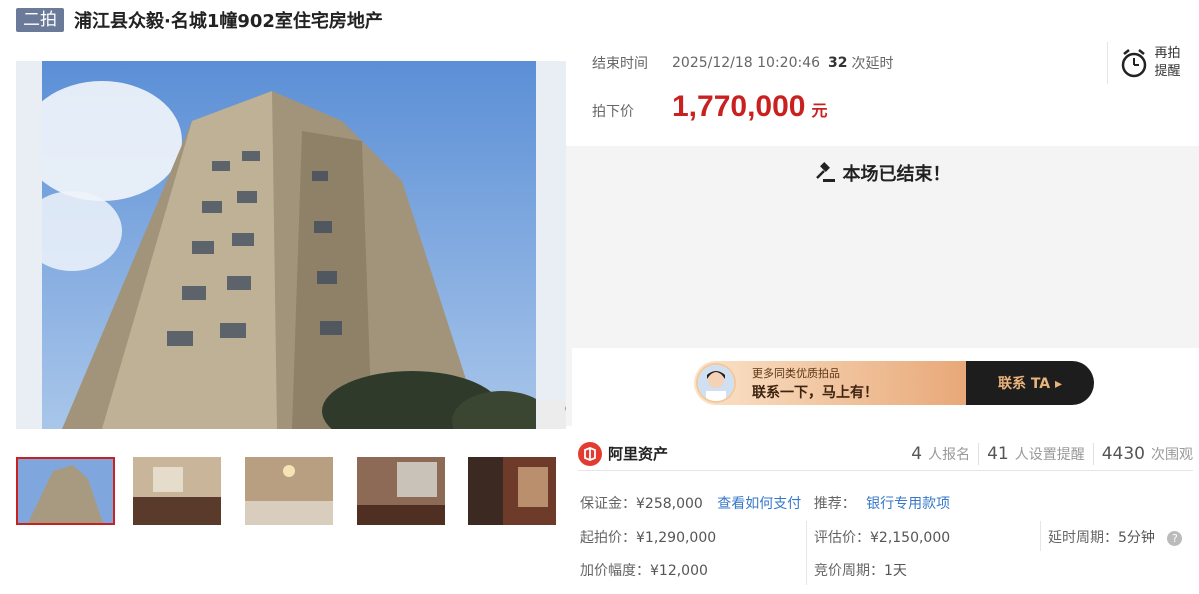 The height and width of the screenshot is (594, 1199). Describe the element at coordinates (917, 453) in the screenshot. I see `signup-count: 4` at that location.